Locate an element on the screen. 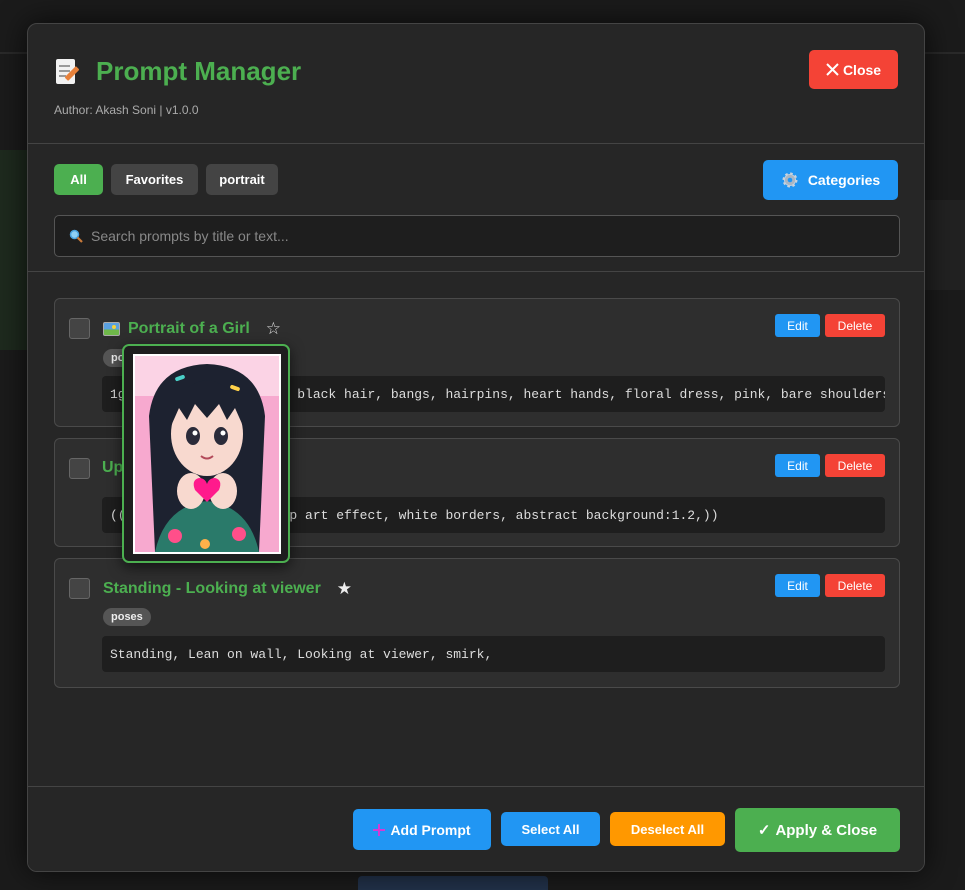  check-icon: ✓ is located at coordinates (764, 830).